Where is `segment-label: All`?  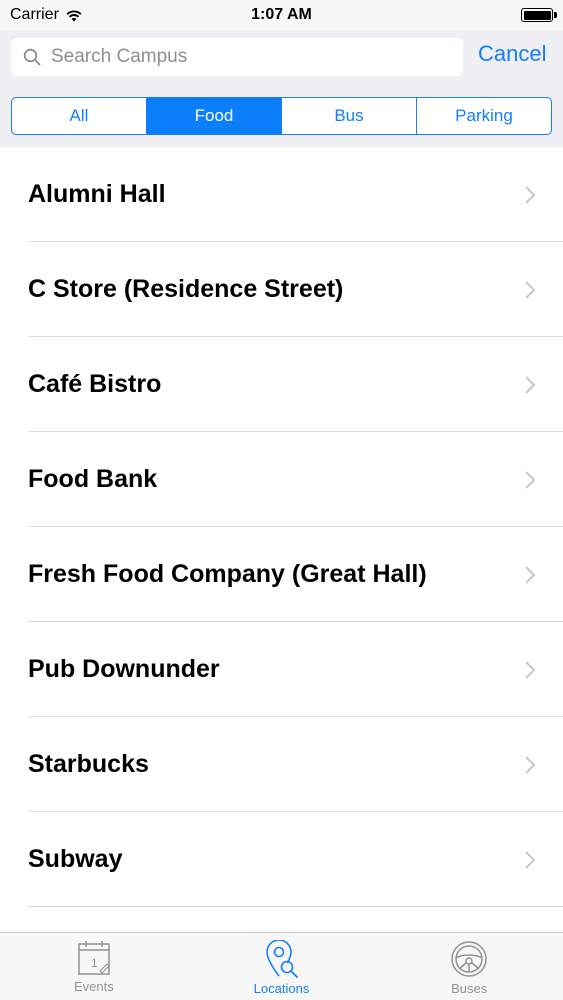 segment-label: All is located at coordinates (79, 115).